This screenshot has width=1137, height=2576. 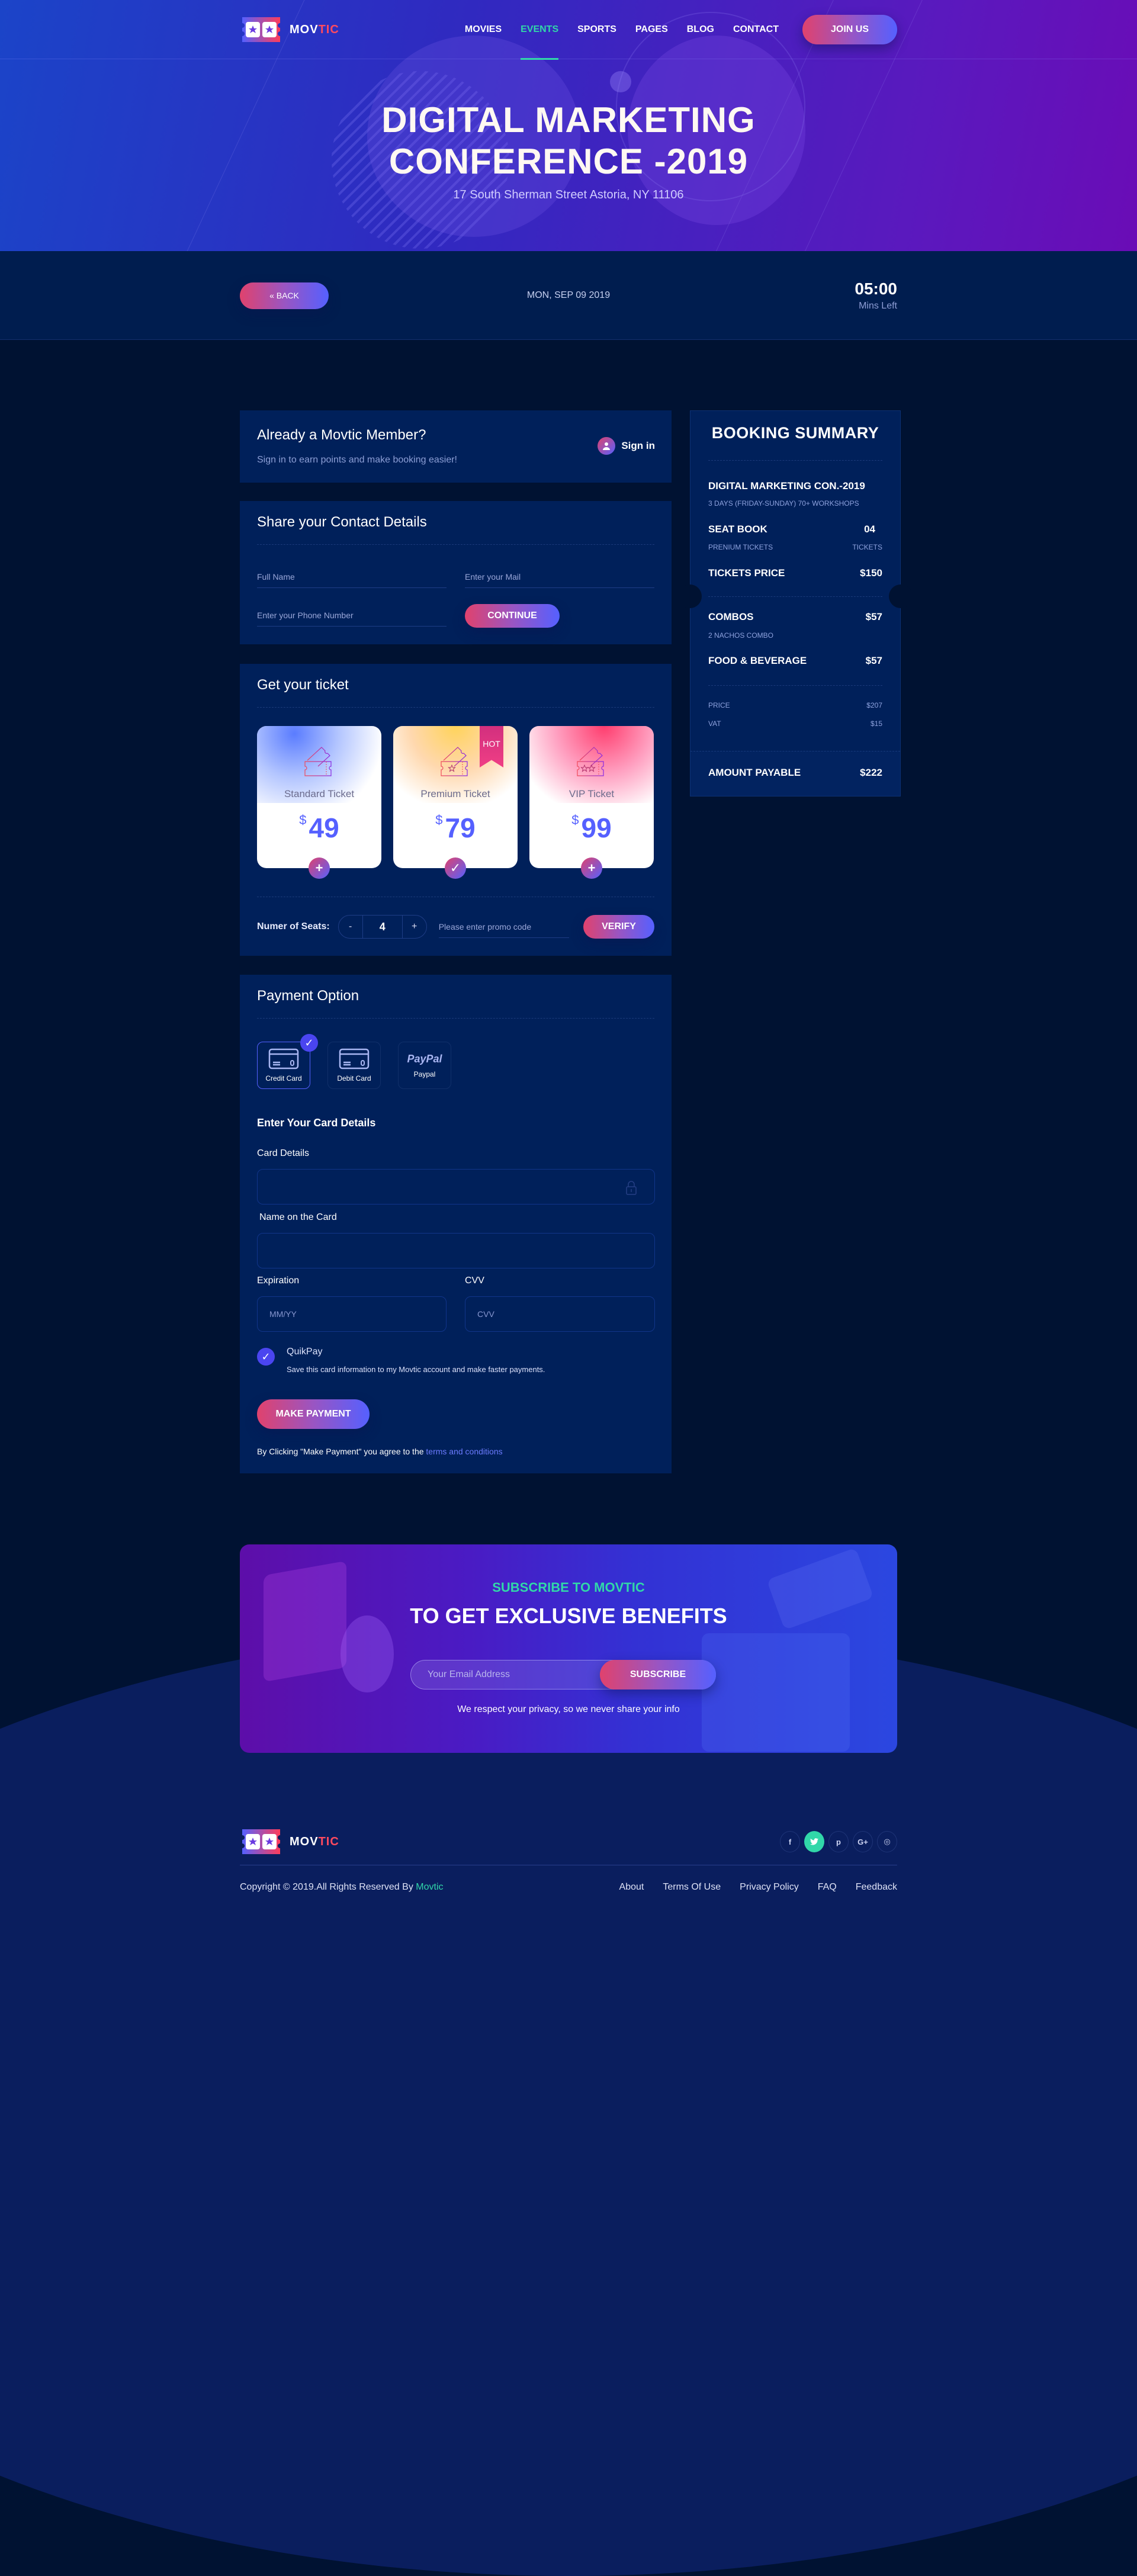 I want to click on summary-combos-row: COMBOS $57, so click(x=795, y=617).